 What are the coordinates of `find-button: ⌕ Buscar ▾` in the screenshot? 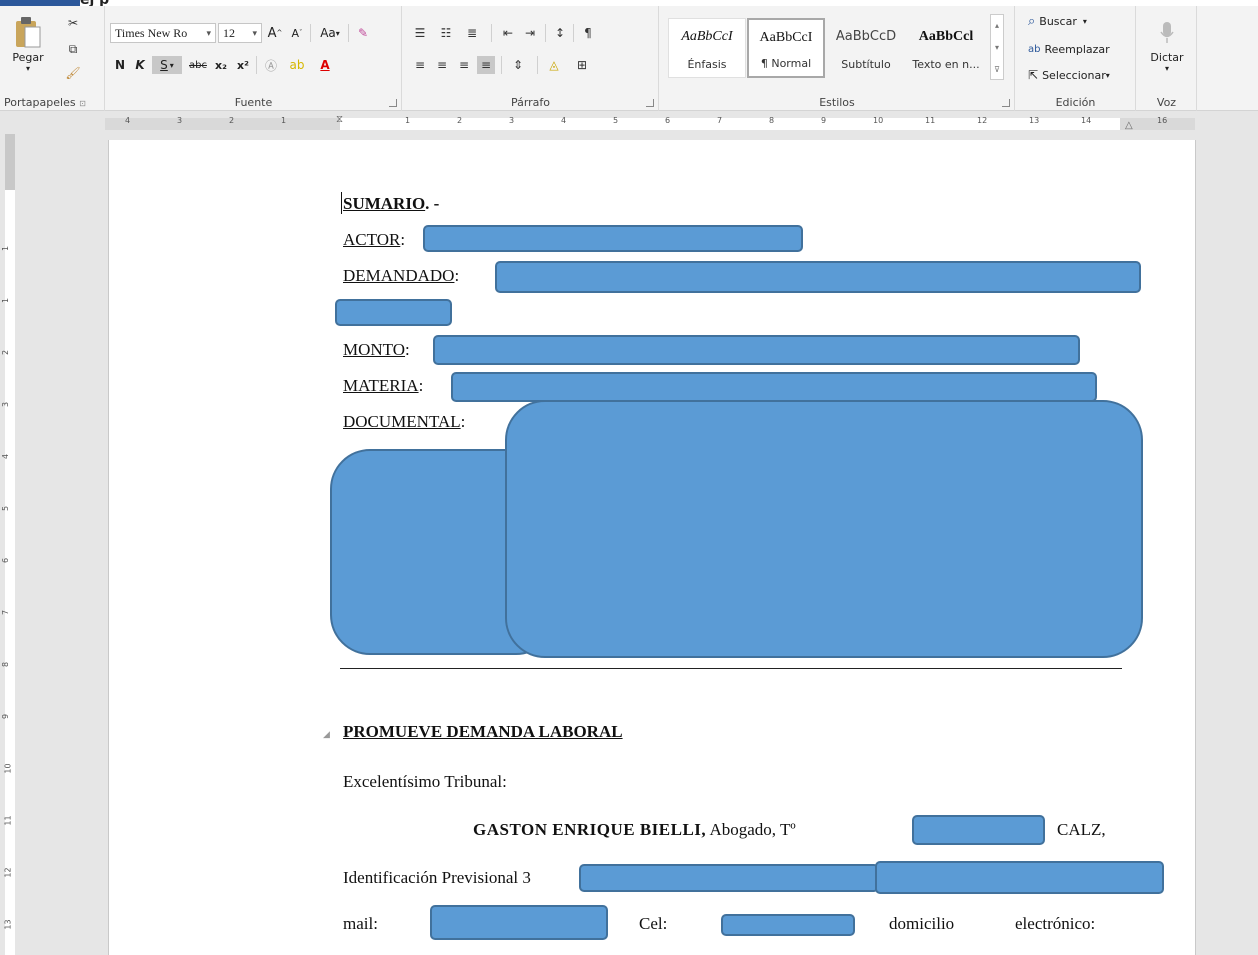 It's located at (1057, 21).